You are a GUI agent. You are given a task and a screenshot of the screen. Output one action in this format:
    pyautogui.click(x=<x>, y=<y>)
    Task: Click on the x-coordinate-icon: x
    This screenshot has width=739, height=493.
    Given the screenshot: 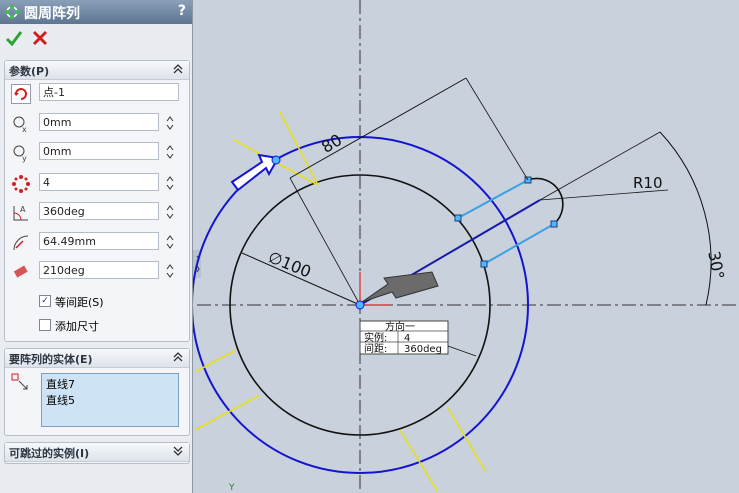 What is the action you would take?
    pyautogui.click(x=21, y=124)
    